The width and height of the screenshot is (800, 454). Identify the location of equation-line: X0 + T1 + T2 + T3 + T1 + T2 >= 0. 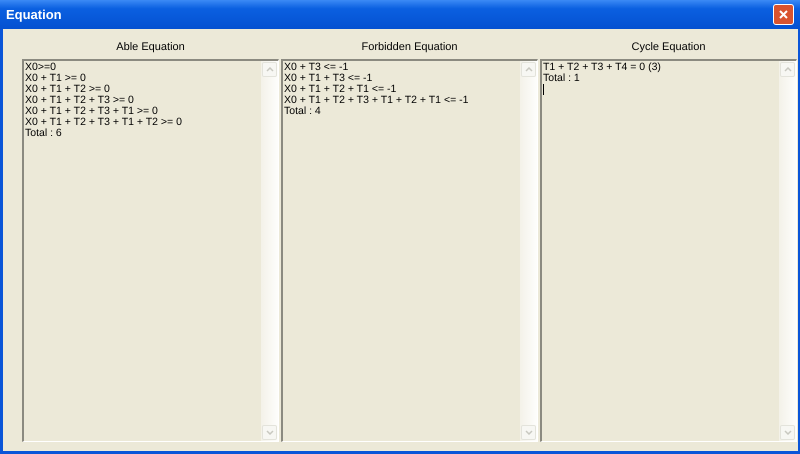
(104, 122).